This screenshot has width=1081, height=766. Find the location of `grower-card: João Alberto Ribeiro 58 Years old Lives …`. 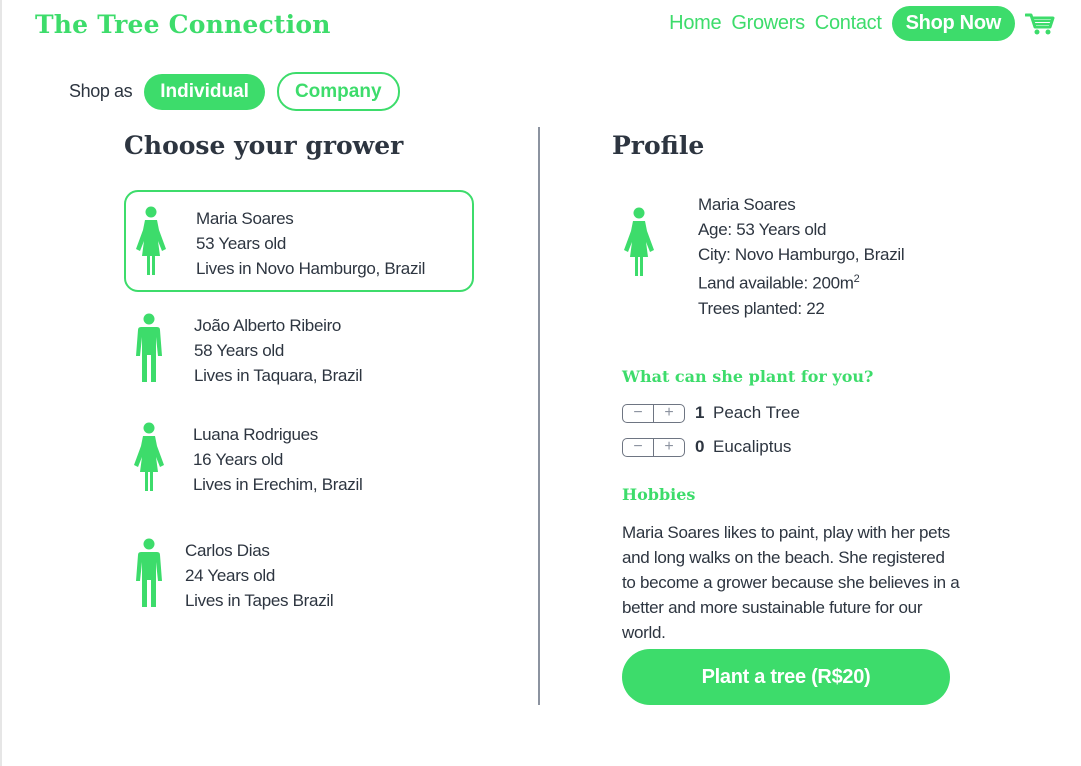

grower-card: João Alberto Ribeiro 58 Years old Lives … is located at coordinates (299, 350).